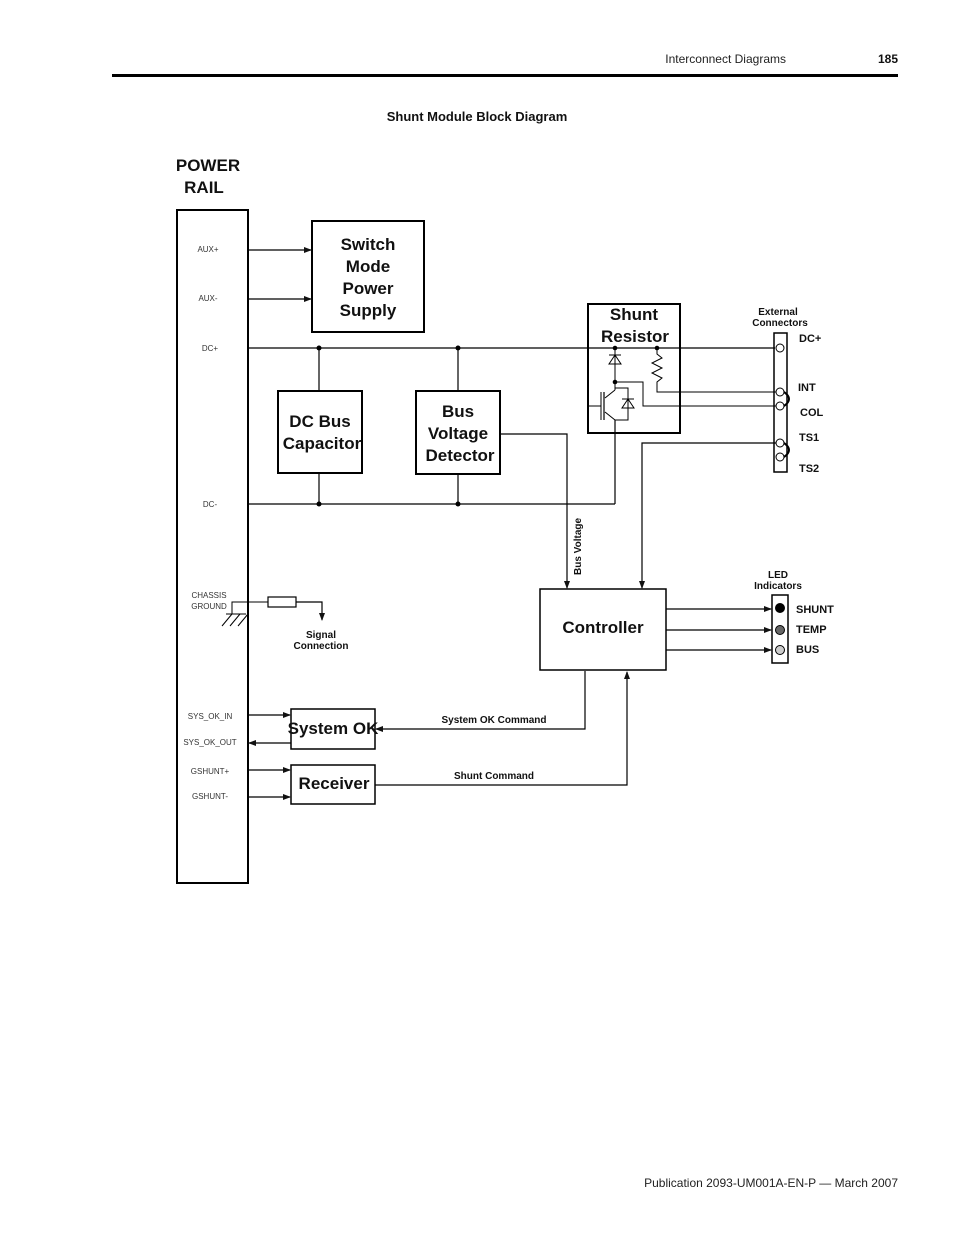 Image resolution: width=954 pixels, height=1235 pixels. Describe the element at coordinates (812, 413) in the screenshot. I see `label-col: COL` at that location.